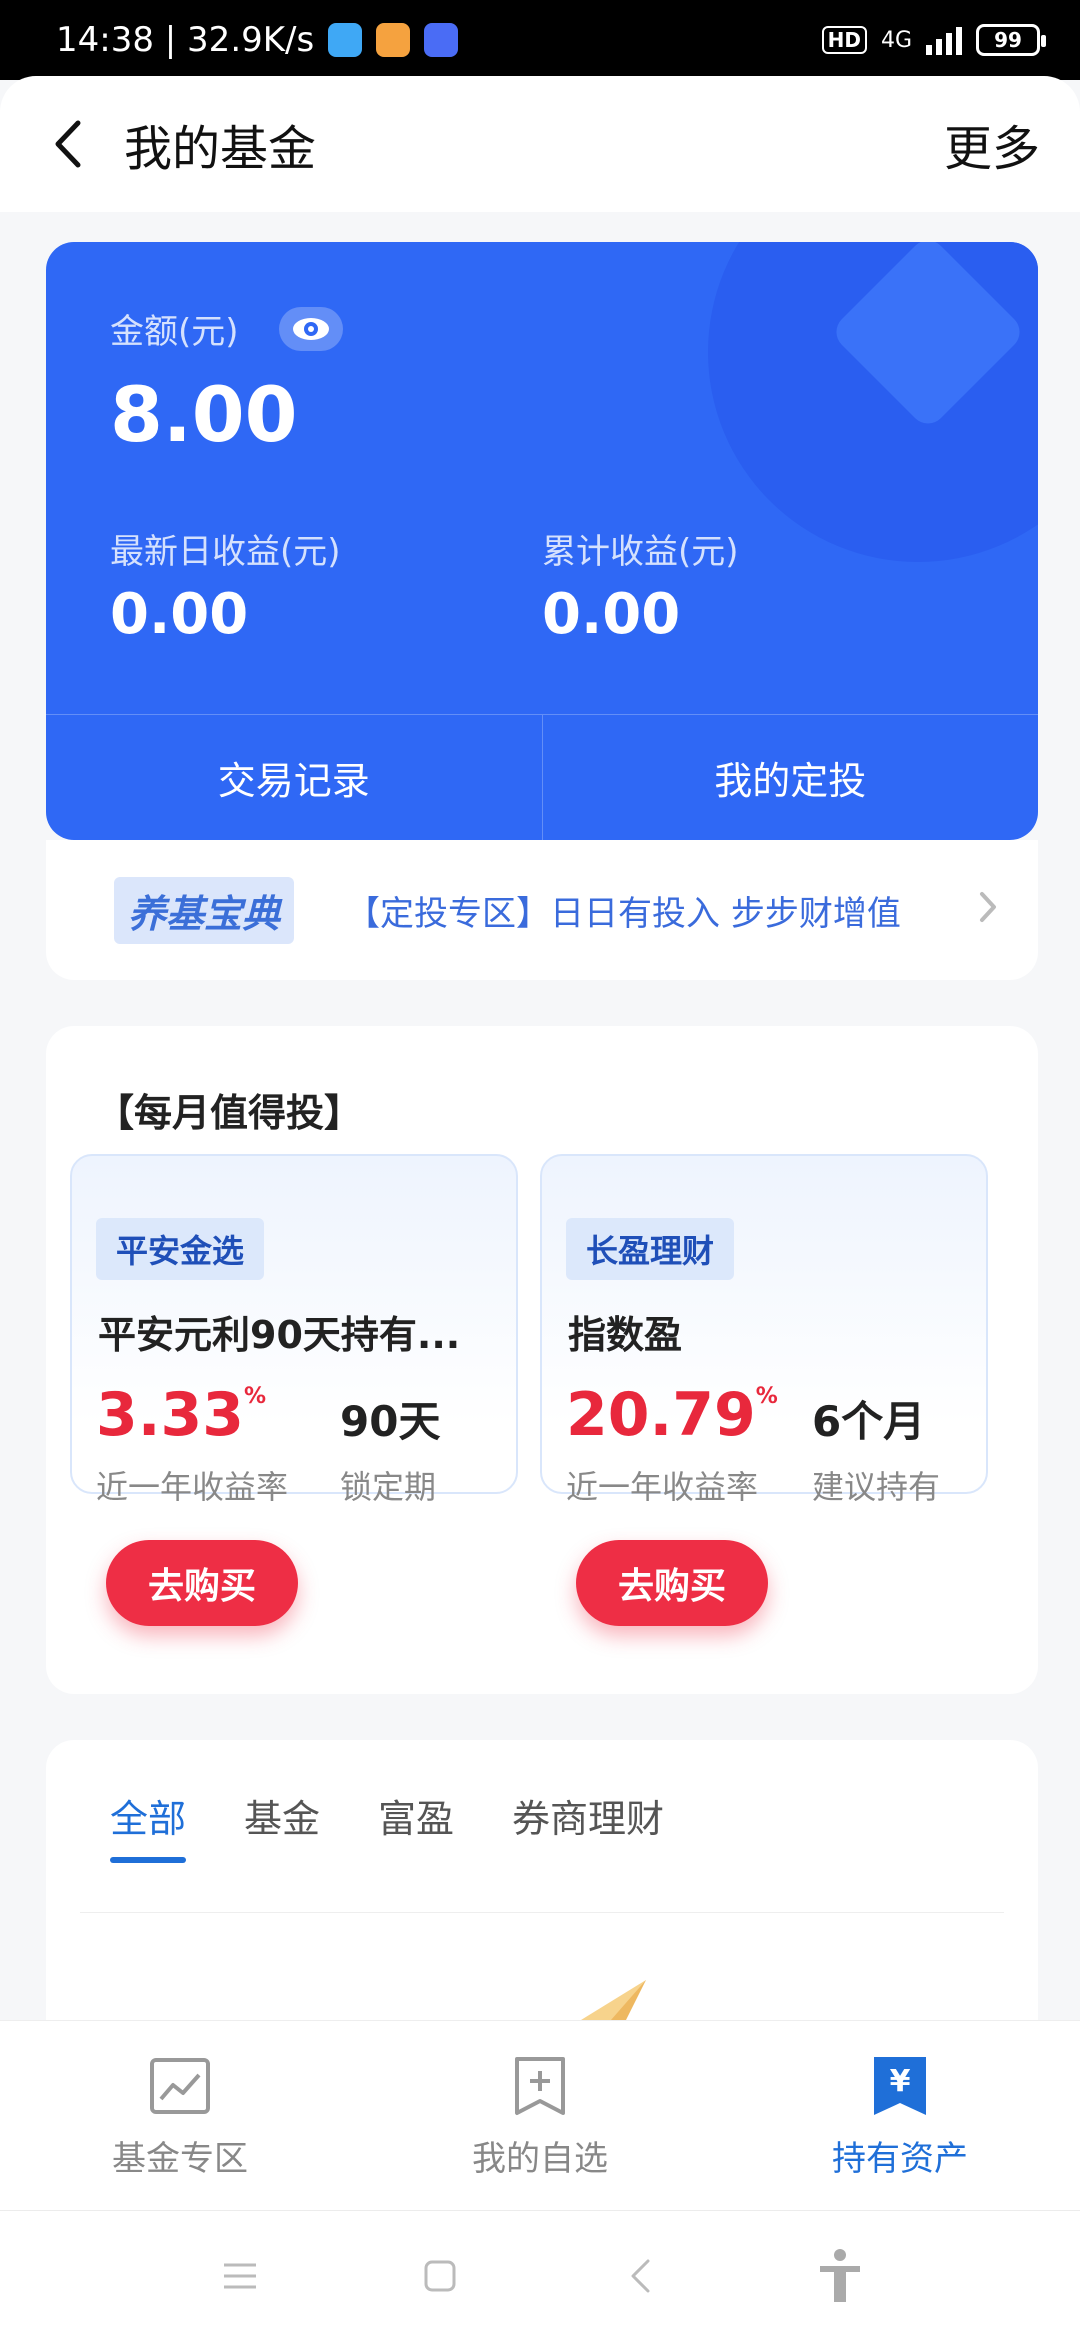  I want to click on product-rate: 3.33%, so click(181, 1415).